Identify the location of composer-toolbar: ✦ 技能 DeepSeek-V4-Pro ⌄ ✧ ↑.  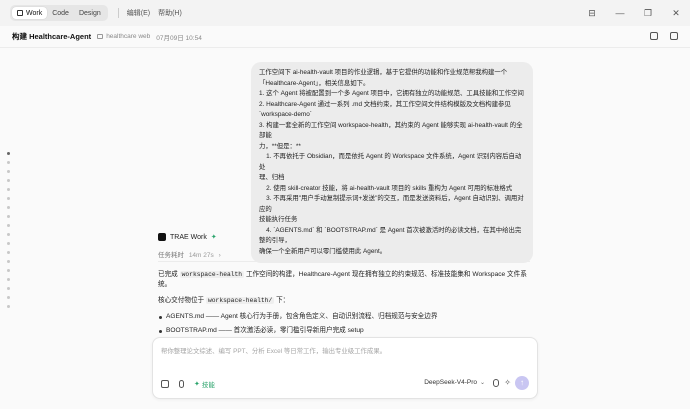
(345, 383).